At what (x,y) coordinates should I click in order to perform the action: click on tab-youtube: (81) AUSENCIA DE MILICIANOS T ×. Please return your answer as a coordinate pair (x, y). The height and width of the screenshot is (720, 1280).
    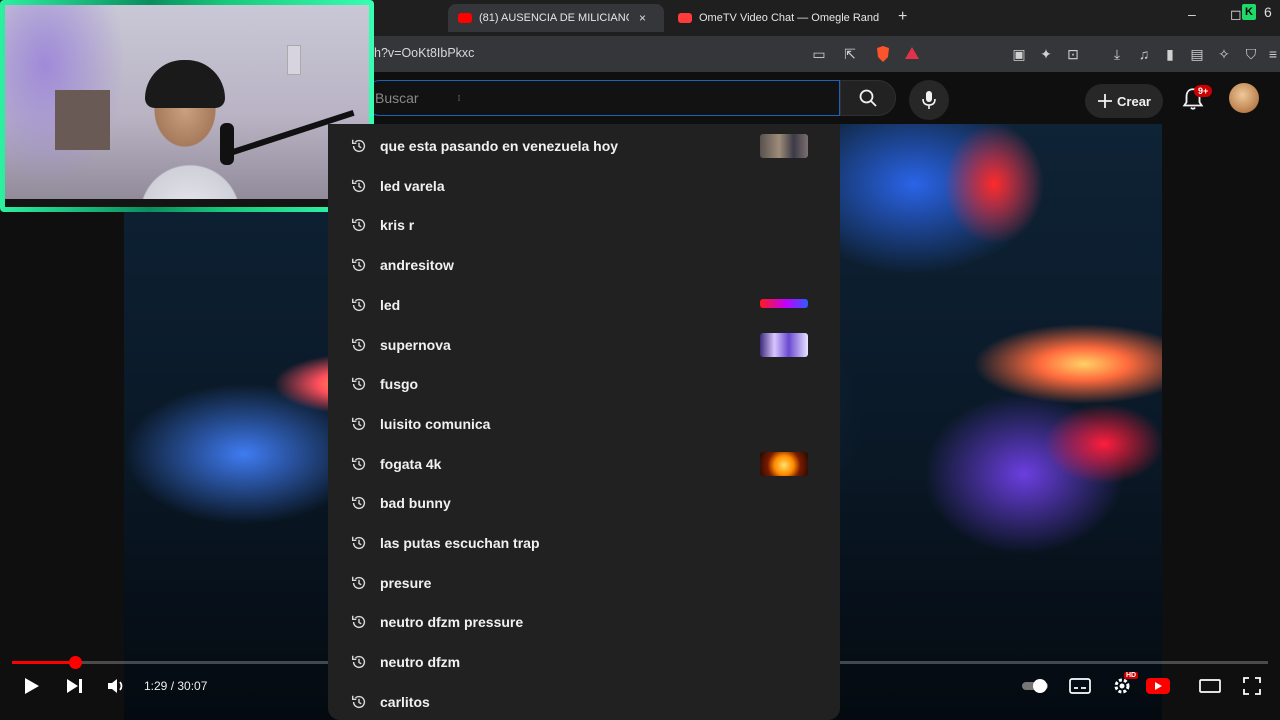
    Looking at the image, I should click on (556, 18).